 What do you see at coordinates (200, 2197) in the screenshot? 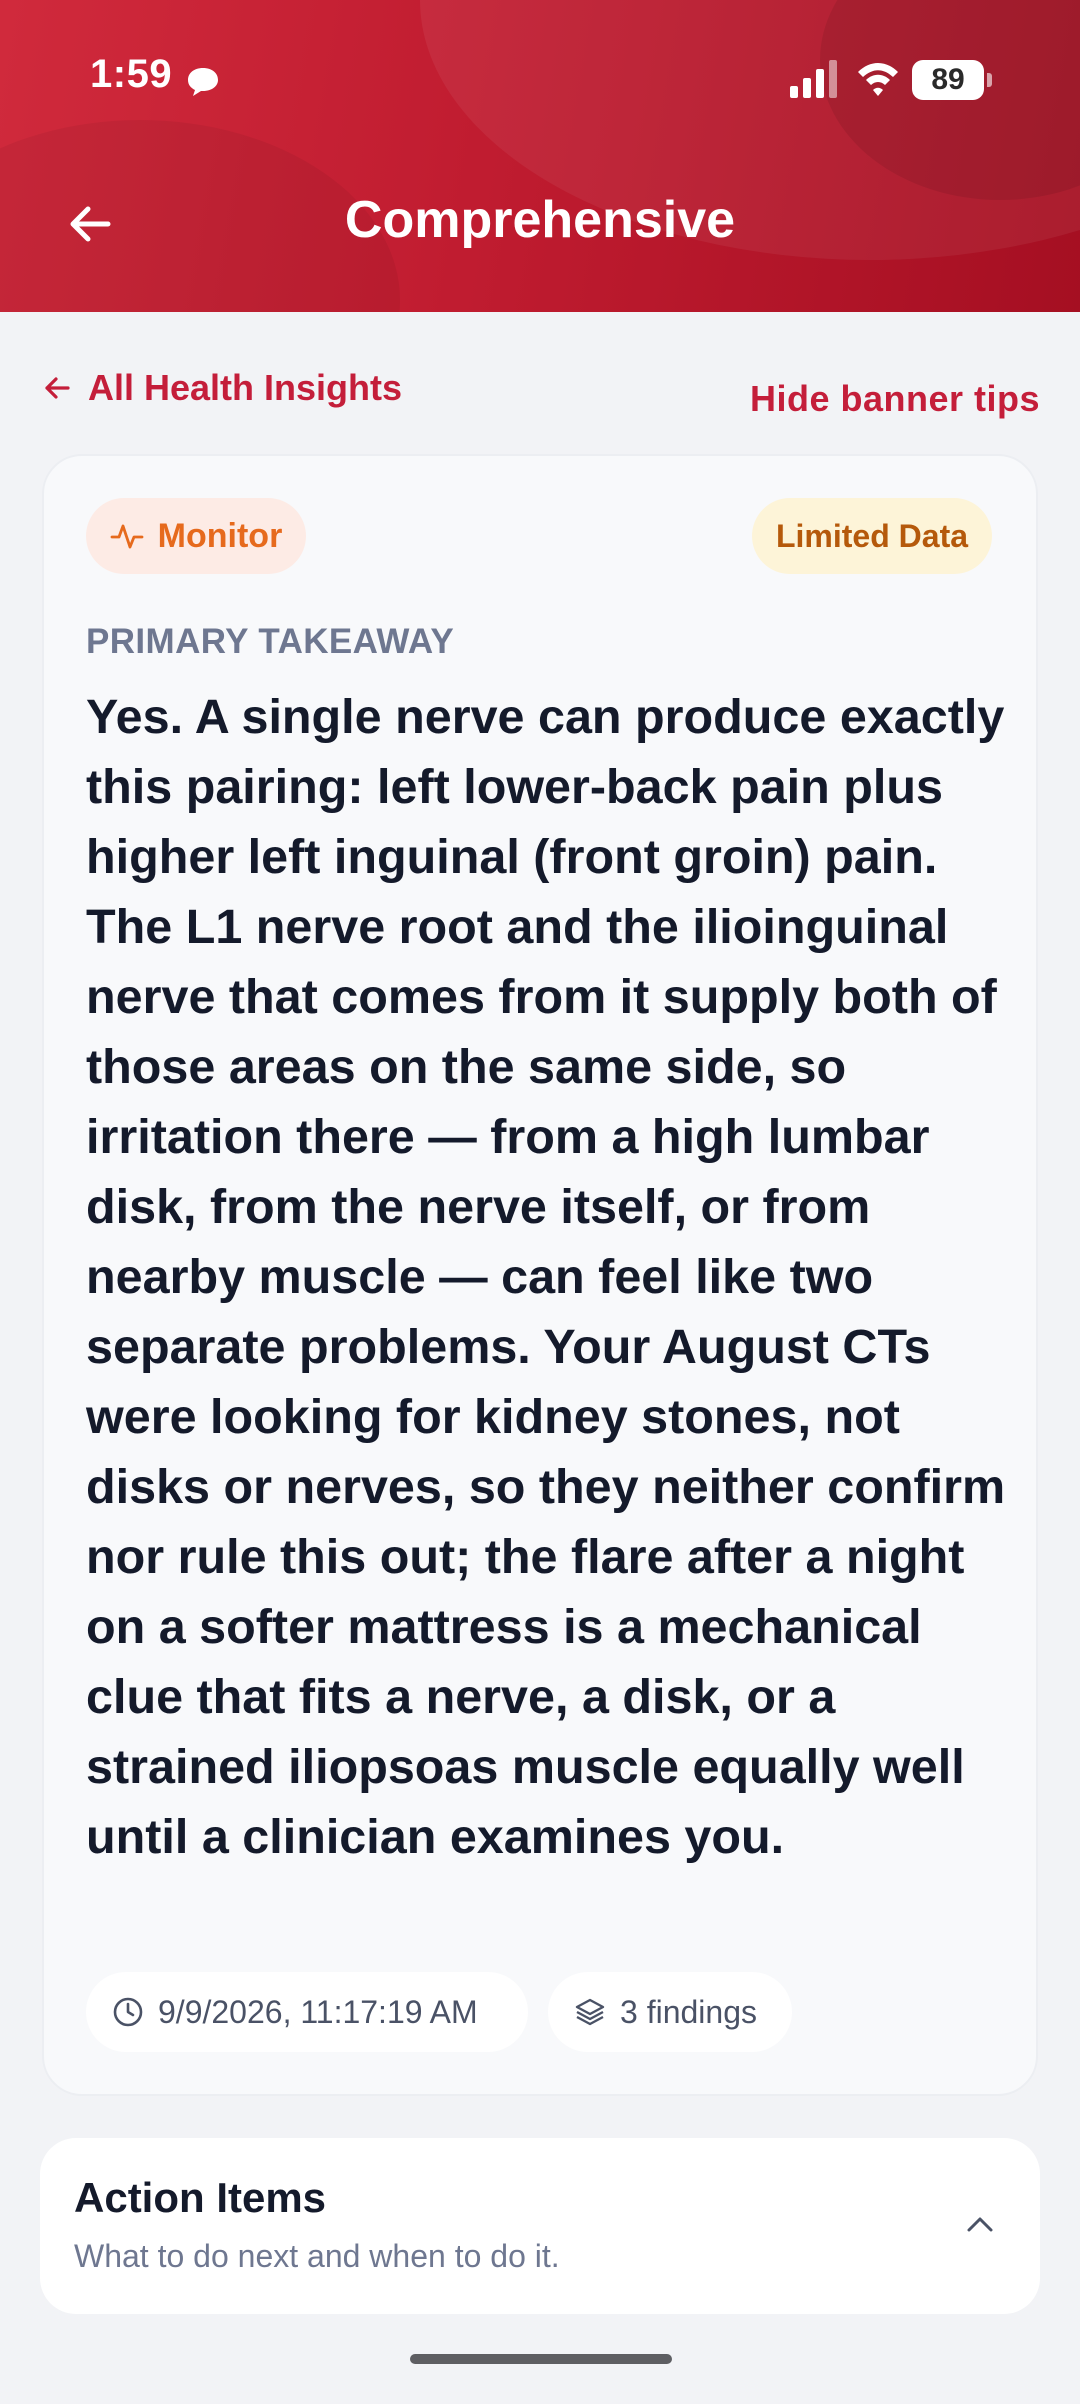
I see `action-items-title: Action Items` at bounding box center [200, 2197].